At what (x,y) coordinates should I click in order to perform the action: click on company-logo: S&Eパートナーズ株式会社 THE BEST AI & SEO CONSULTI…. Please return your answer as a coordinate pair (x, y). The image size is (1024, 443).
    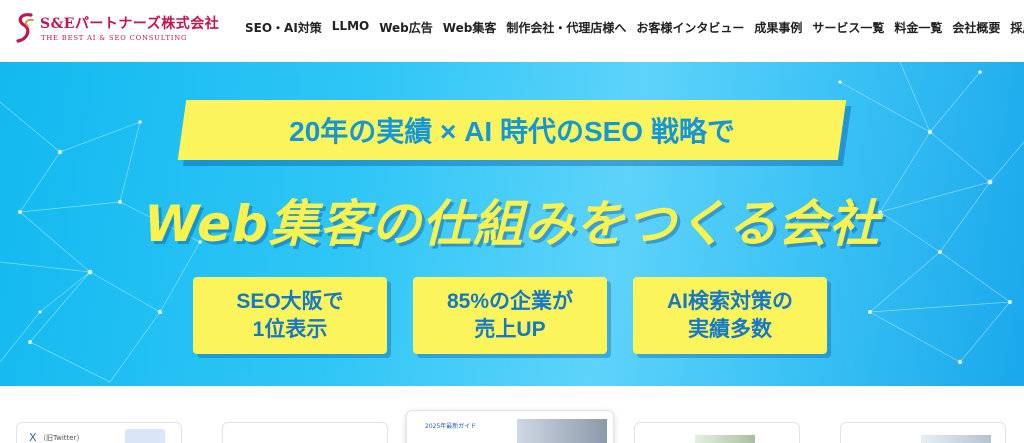
    Looking at the image, I should click on (116, 29).